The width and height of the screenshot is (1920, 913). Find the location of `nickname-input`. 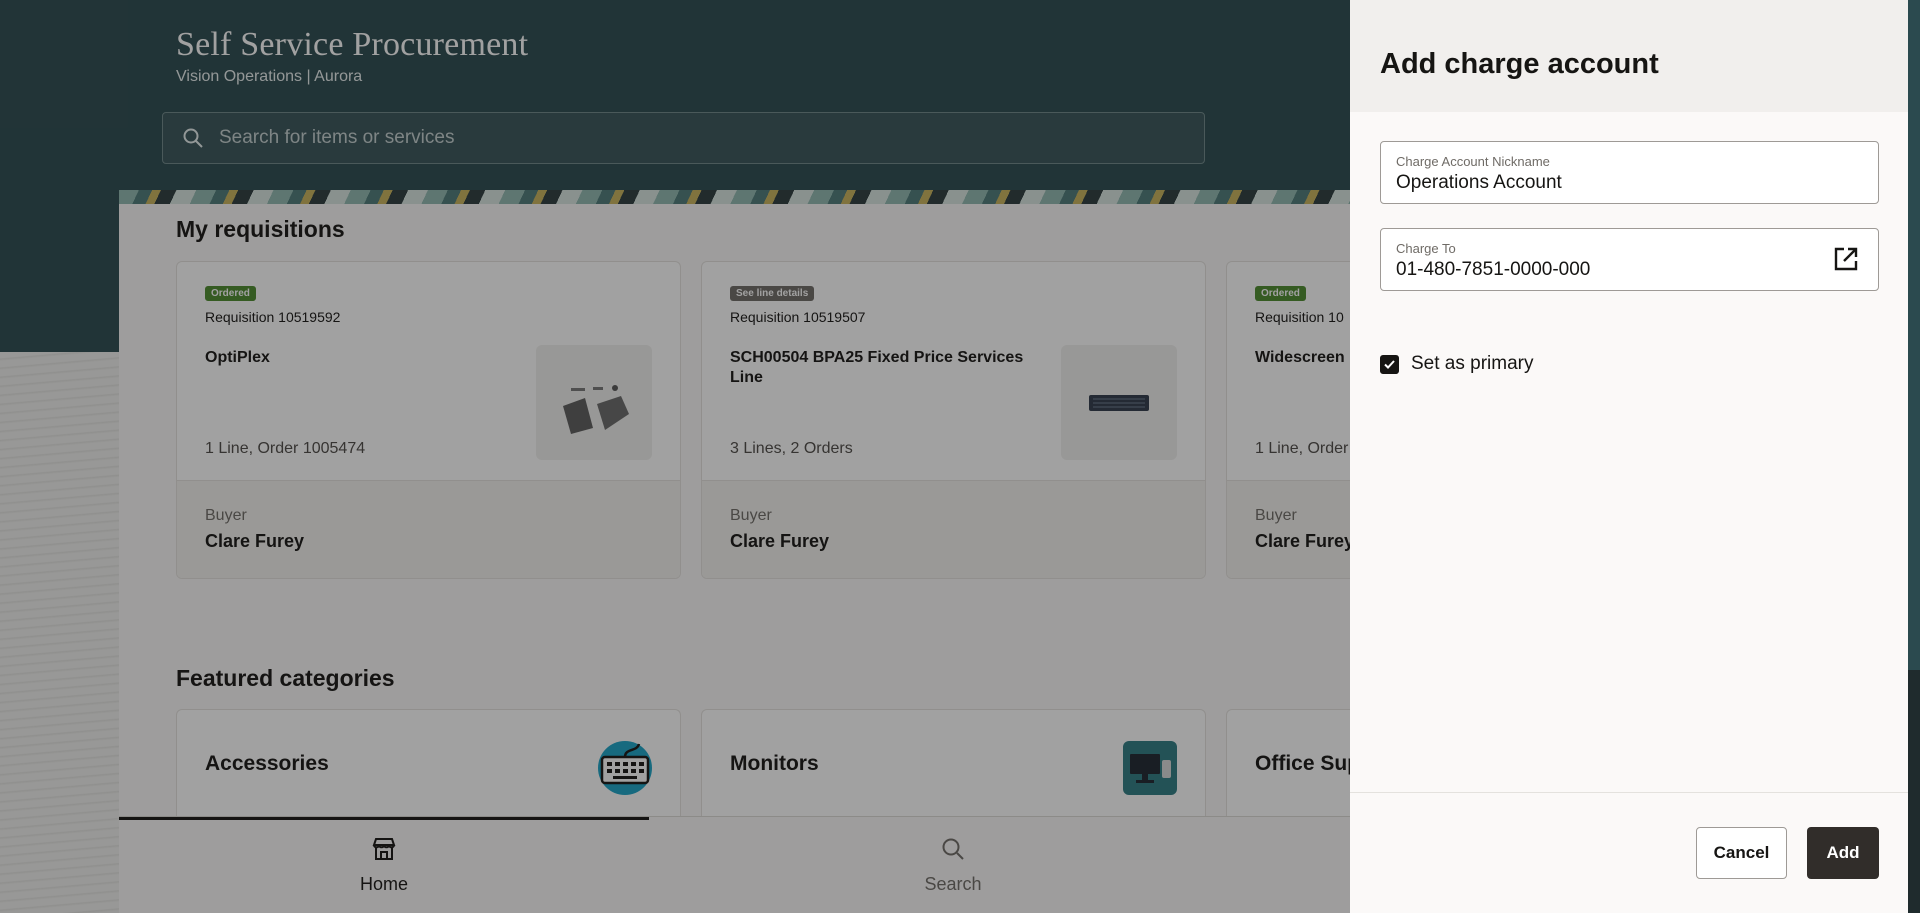

nickname-input is located at coordinates (1606, 183).